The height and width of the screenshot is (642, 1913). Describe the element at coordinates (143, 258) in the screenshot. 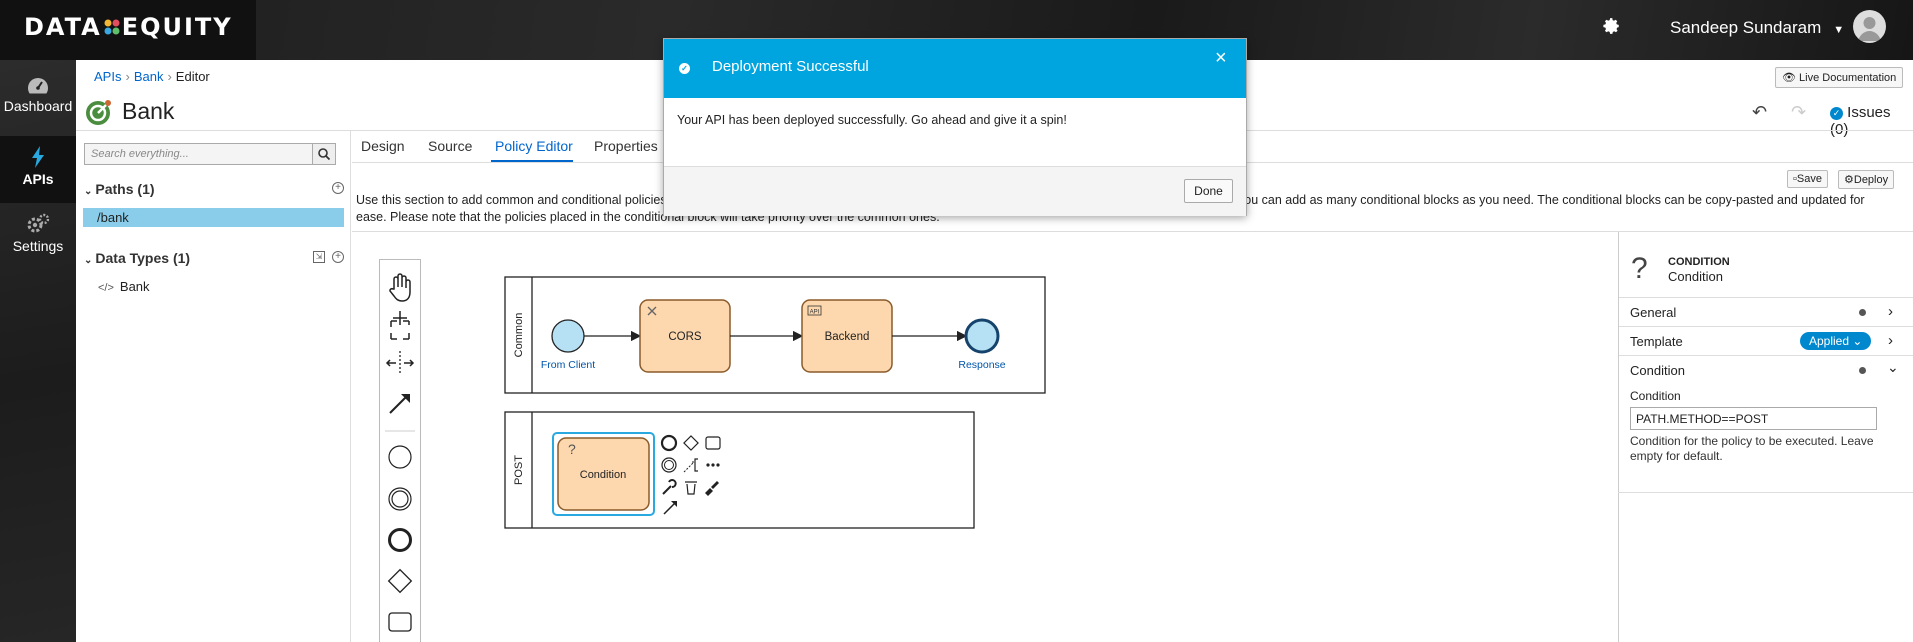

I see `datatypes-title: Data Types (1)` at that location.